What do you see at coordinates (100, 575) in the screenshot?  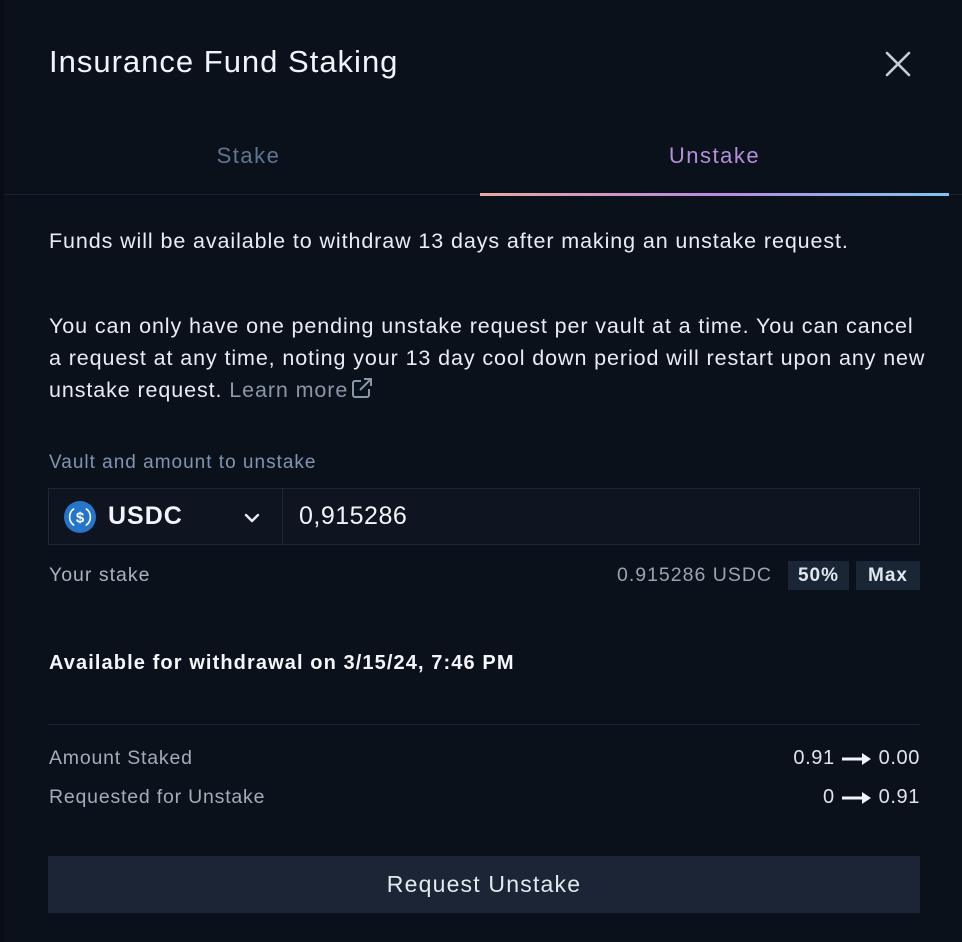 I see `your-stake-label: Your stake` at bounding box center [100, 575].